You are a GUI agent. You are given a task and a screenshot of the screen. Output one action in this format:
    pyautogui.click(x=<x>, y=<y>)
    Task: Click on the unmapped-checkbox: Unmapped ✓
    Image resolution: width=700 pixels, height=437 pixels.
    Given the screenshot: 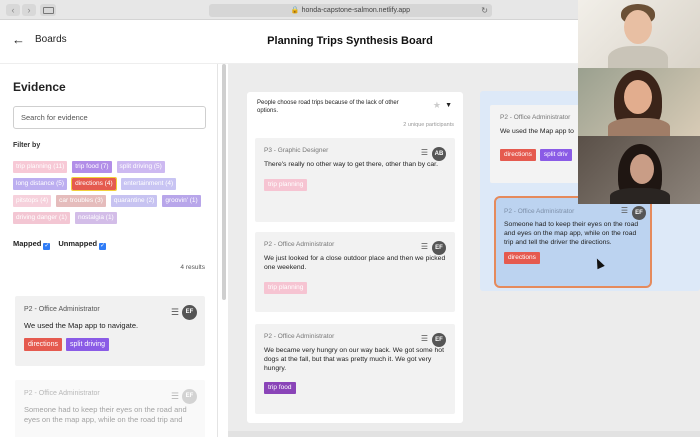 What is the action you would take?
    pyautogui.click(x=82, y=244)
    